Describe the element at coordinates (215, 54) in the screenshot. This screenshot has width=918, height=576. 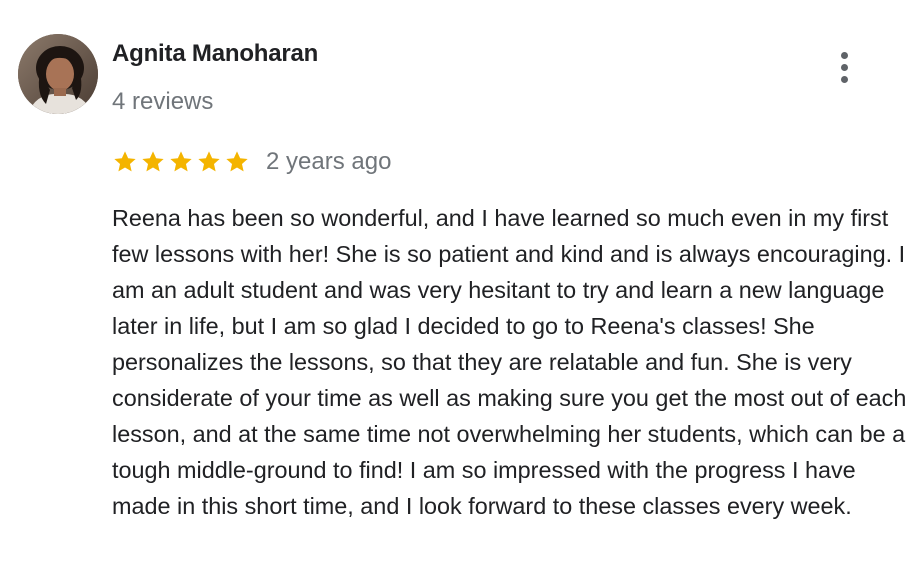
I see `author-name: Agnita Manoharan` at that location.